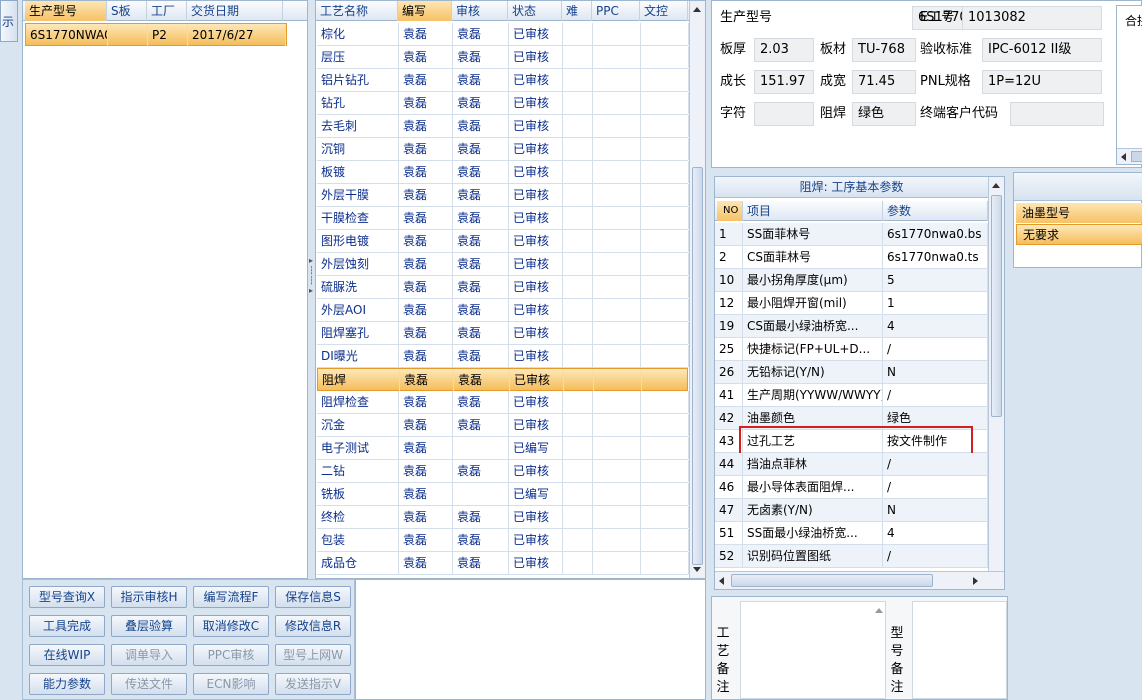 The height and width of the screenshot is (700, 1142). Describe the element at coordinates (851, 372) in the screenshot. I see `param-row: 26 无铅标记(Y/N) N` at that location.